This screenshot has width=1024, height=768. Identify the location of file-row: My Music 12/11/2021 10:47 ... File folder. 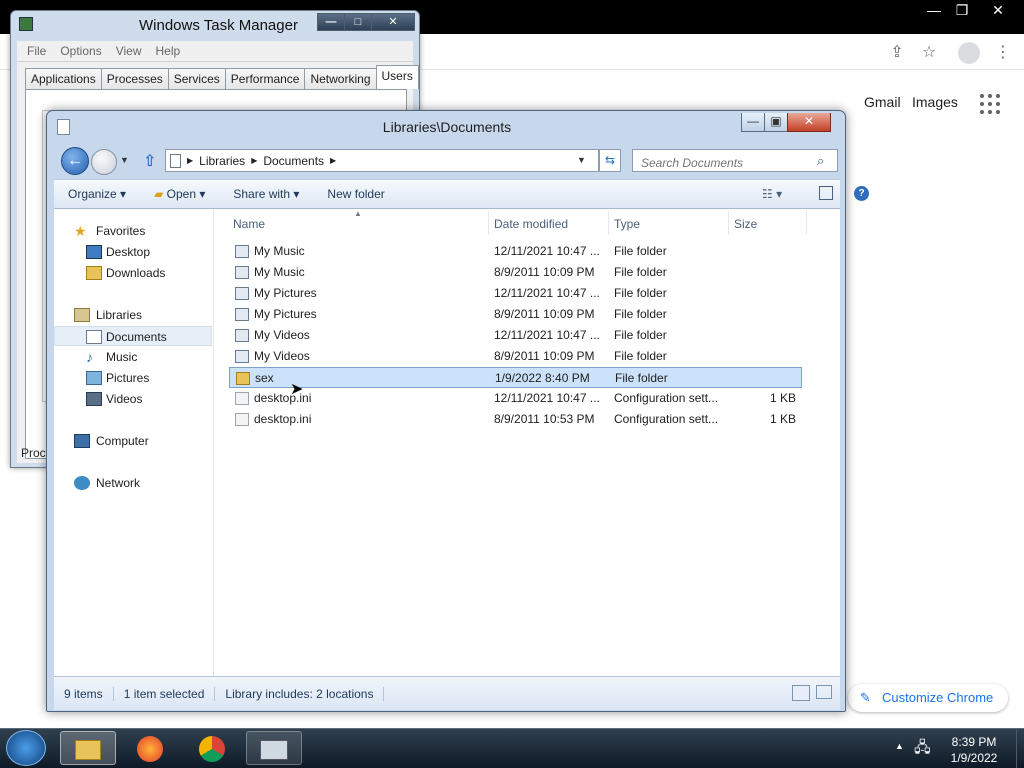
(515, 251).